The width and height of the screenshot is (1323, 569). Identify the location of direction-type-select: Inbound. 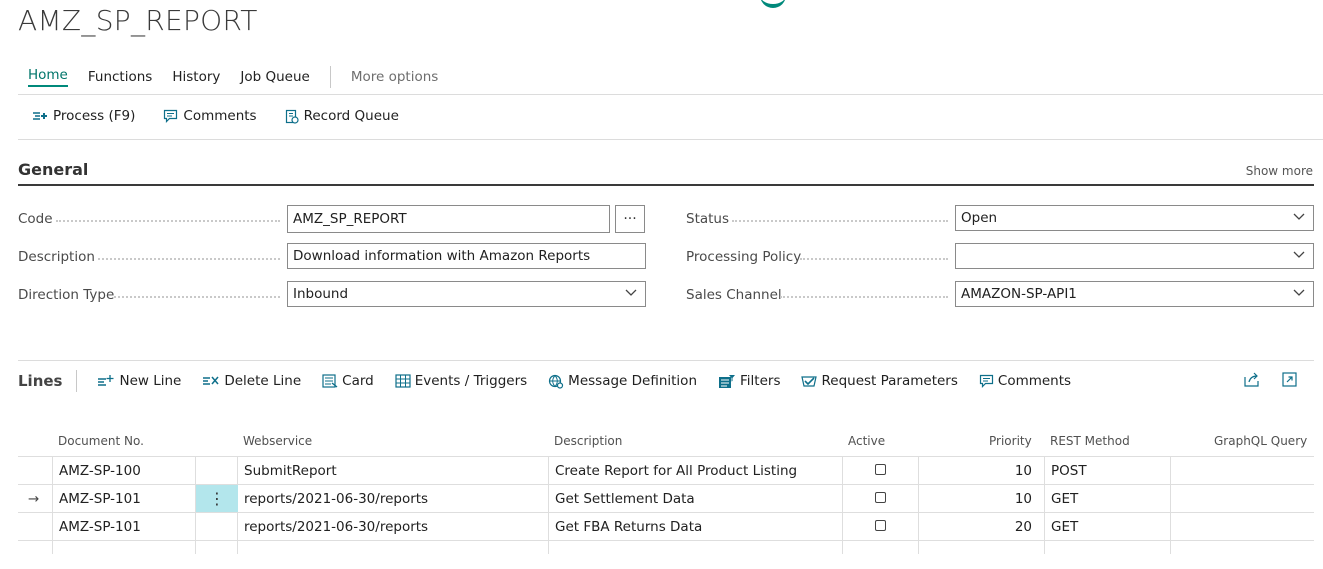
(466, 294).